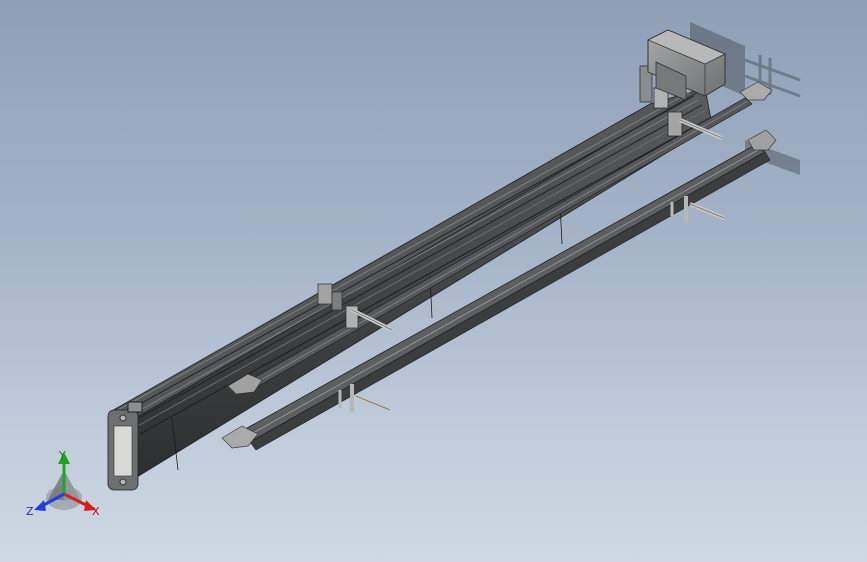  What do you see at coordinates (30, 511) in the screenshot?
I see `z-axis-label: Z` at bounding box center [30, 511].